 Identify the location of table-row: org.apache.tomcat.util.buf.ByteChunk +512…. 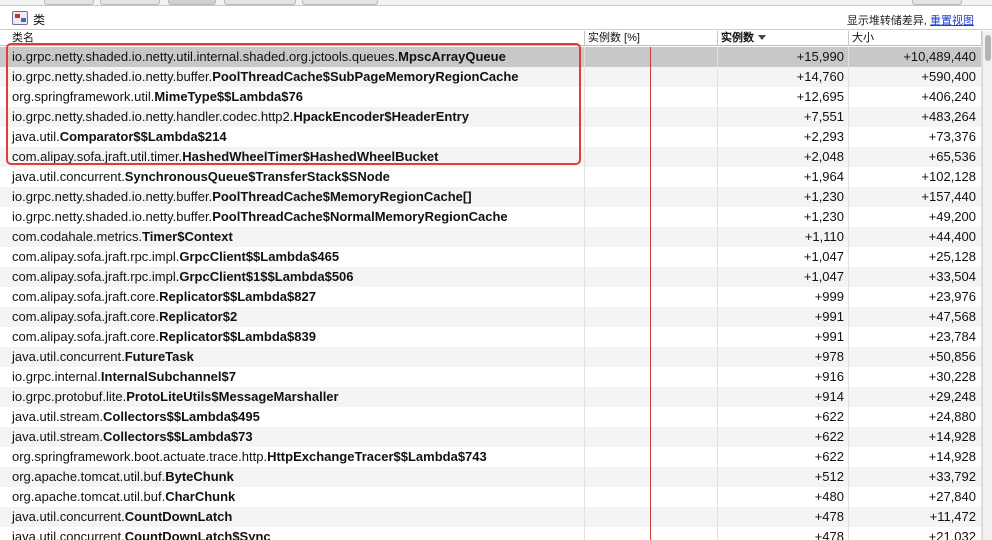
(491, 477).